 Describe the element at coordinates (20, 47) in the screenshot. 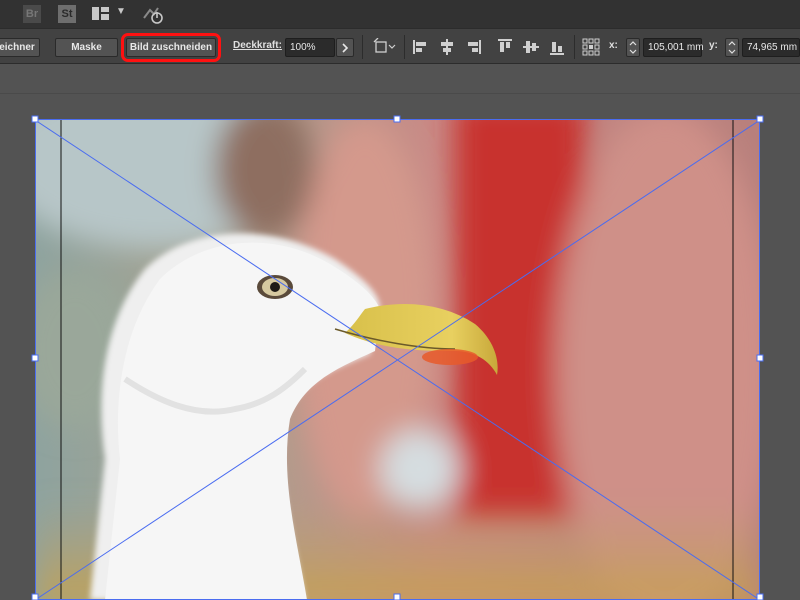

I see `sign-button: eichner` at that location.